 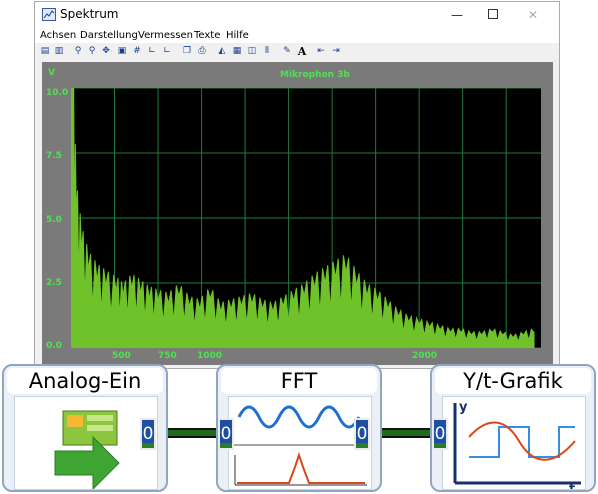 I want to click on block-fft: FFT 0 0, so click(x=299, y=428).